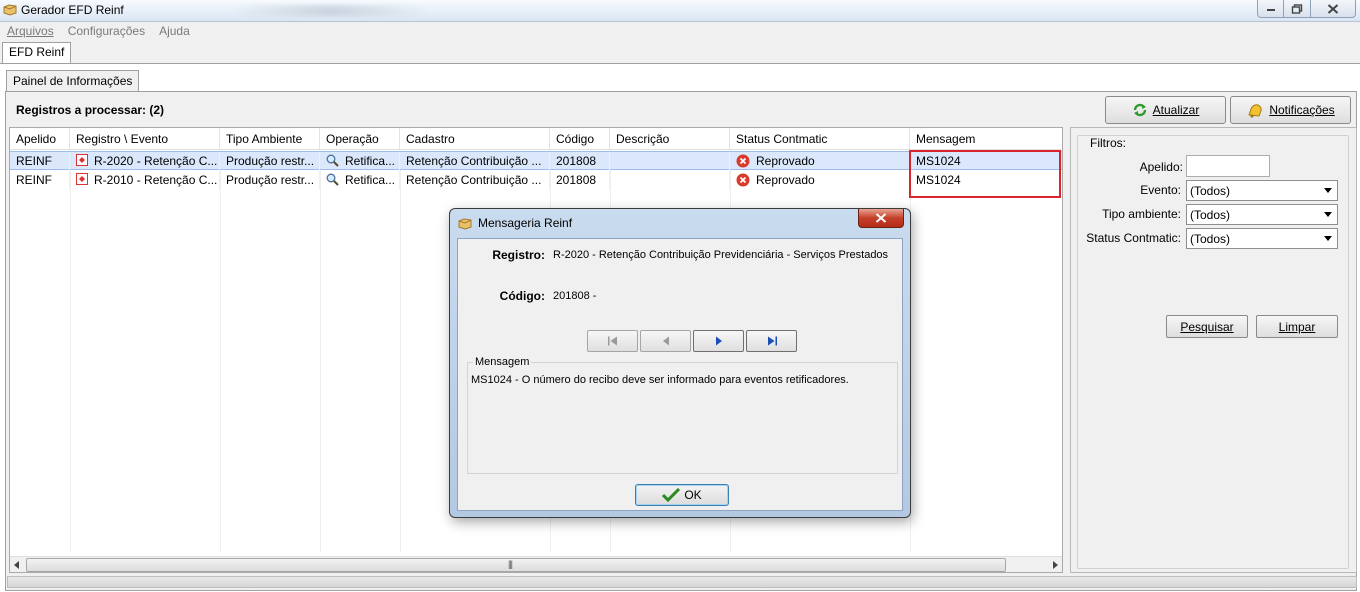 The width and height of the screenshot is (1360, 592). I want to click on previous-record-button, so click(665, 341).